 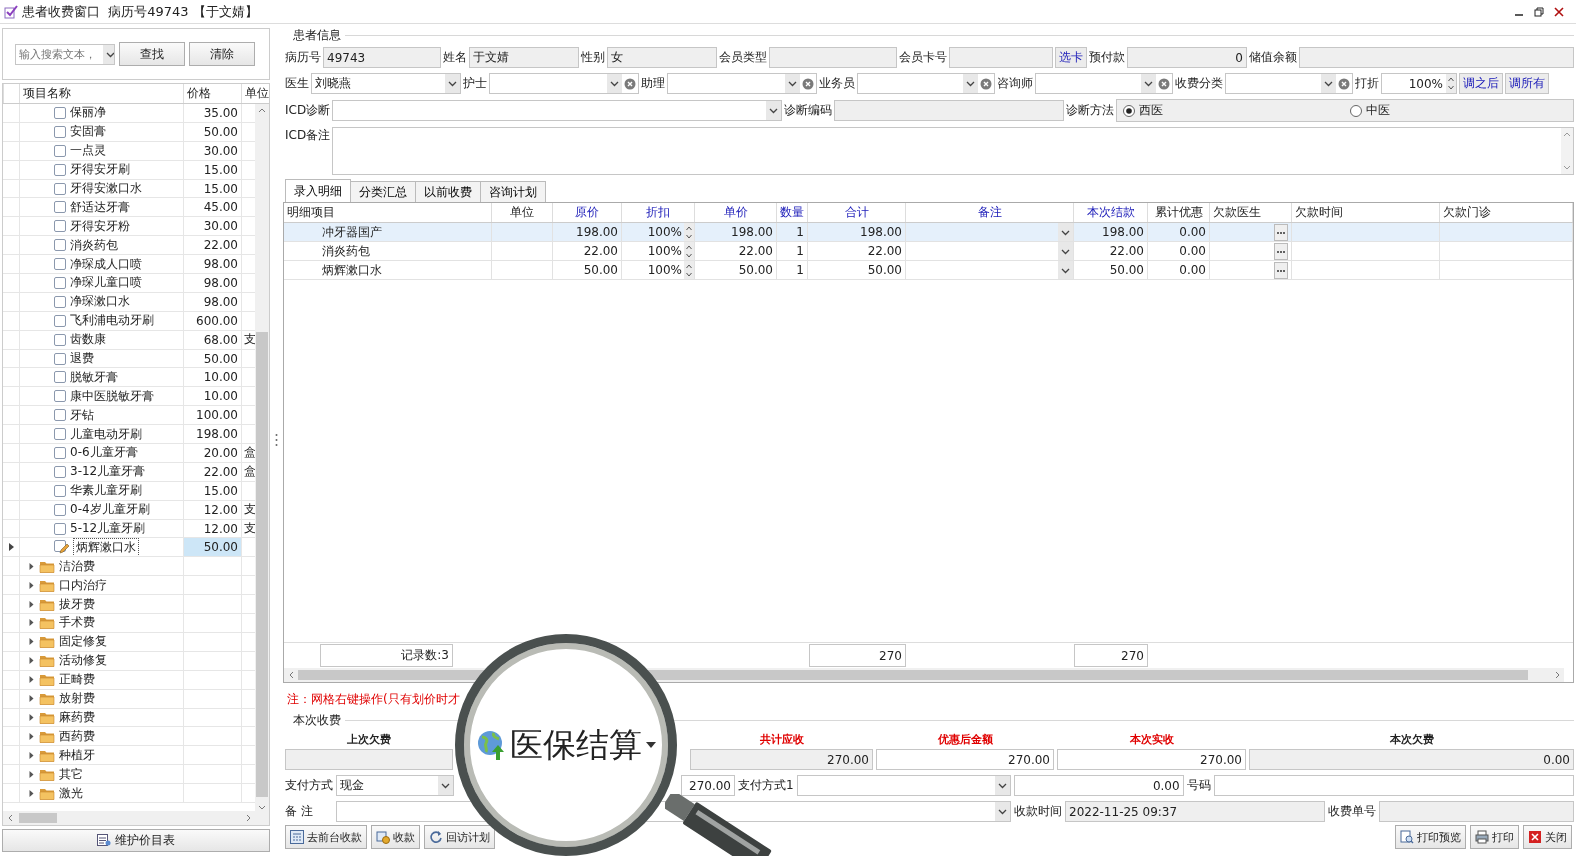 I want to click on category-name: 西药费, so click(x=77, y=736).